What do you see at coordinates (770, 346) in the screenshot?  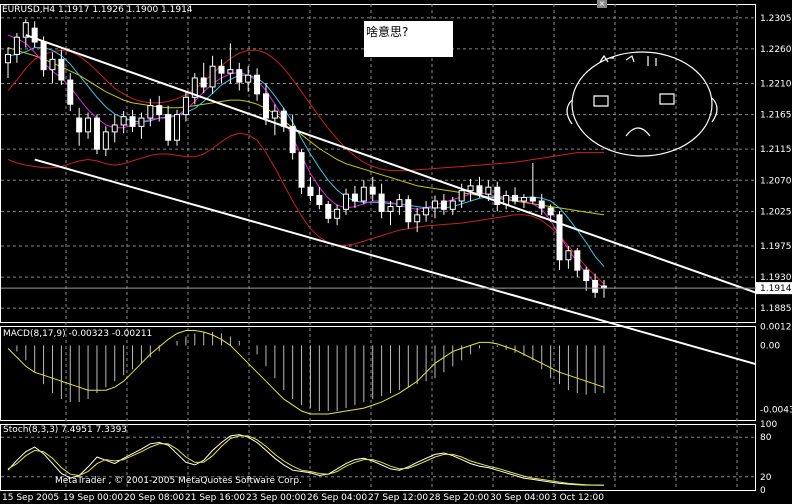 I see `macd-tick-label: 0.00` at bounding box center [770, 346].